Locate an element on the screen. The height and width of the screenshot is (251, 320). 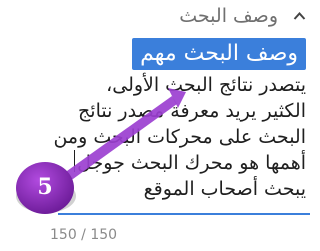
description-line: يبحث أصحاب الموقع is located at coordinates (224, 189).